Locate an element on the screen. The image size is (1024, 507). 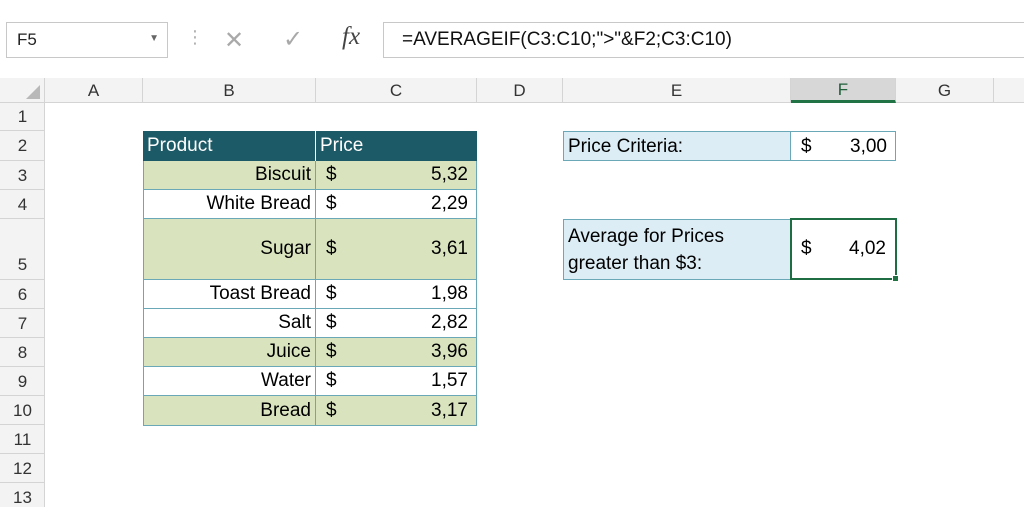
table-header-price: Price is located at coordinates (396, 146).